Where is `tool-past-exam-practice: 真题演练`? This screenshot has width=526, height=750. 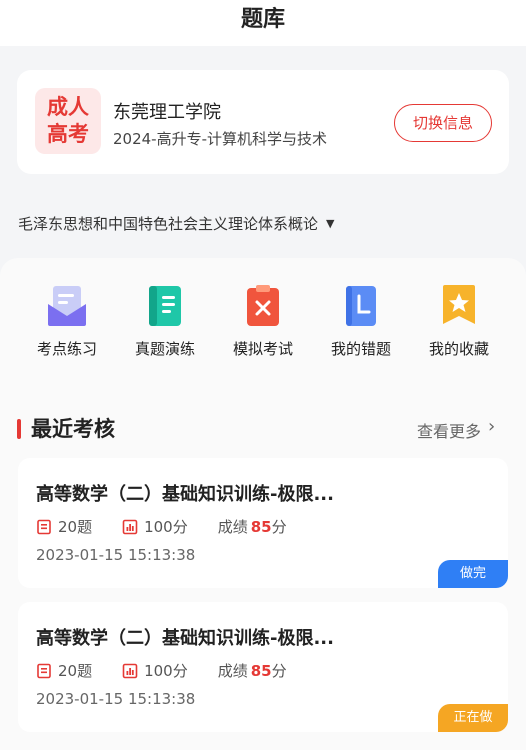
tool-past-exam-practice: 真题演练 is located at coordinates (165, 321).